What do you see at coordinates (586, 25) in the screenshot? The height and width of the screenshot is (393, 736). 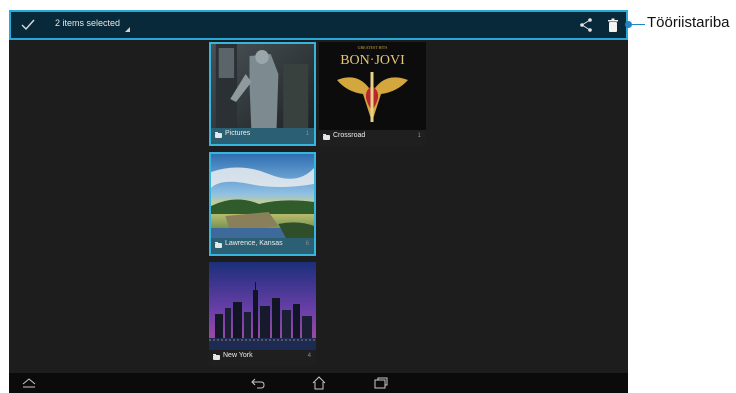 I see `share-icon` at bounding box center [586, 25].